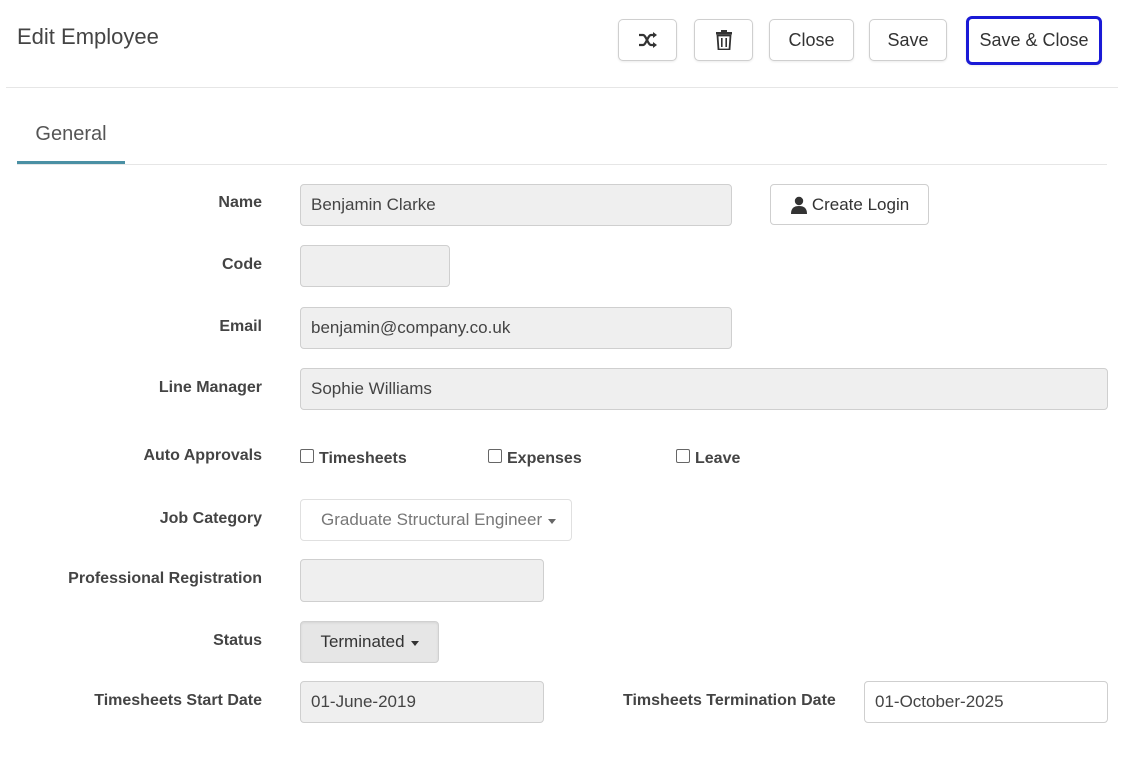 The height and width of the screenshot is (774, 1138). What do you see at coordinates (432, 519) in the screenshot?
I see `job-category-value: Graduate Structural Engineer` at bounding box center [432, 519].